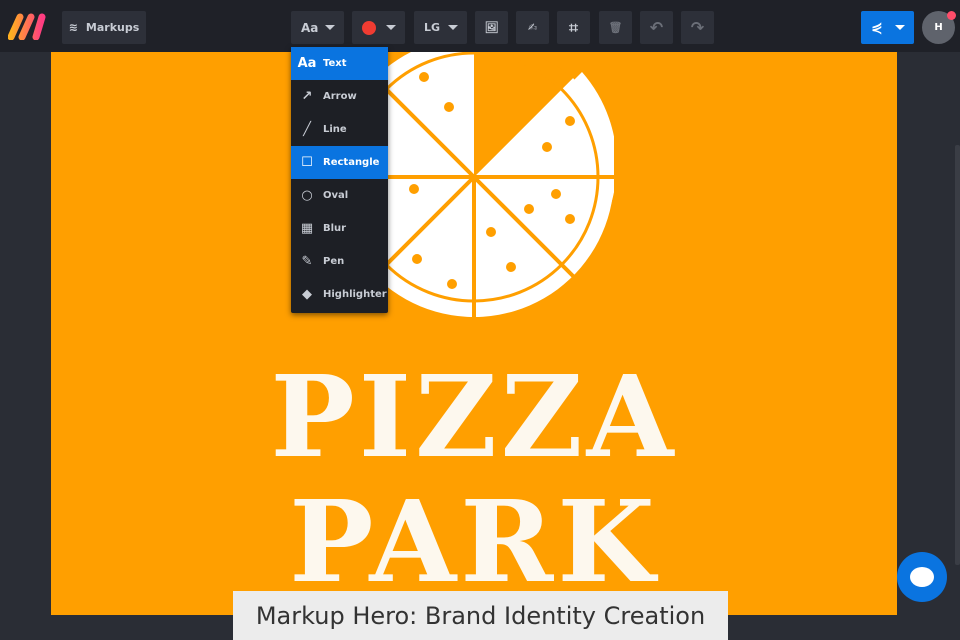  I want to click on avatar: H, so click(939, 27).